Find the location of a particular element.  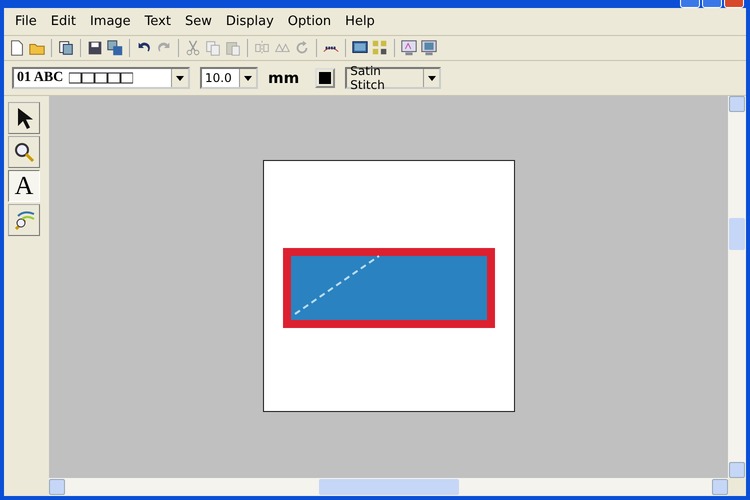

text-tool-button: A is located at coordinates (24, 186).